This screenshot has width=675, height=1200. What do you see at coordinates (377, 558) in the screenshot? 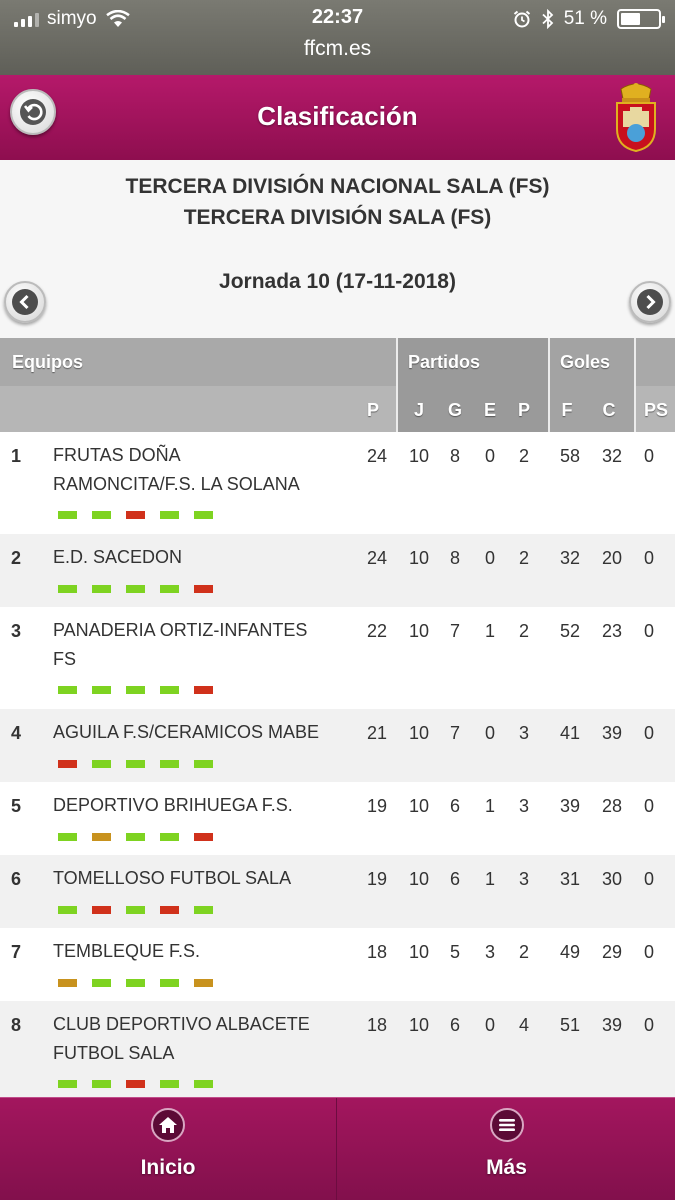
I see `points: 24` at bounding box center [377, 558].